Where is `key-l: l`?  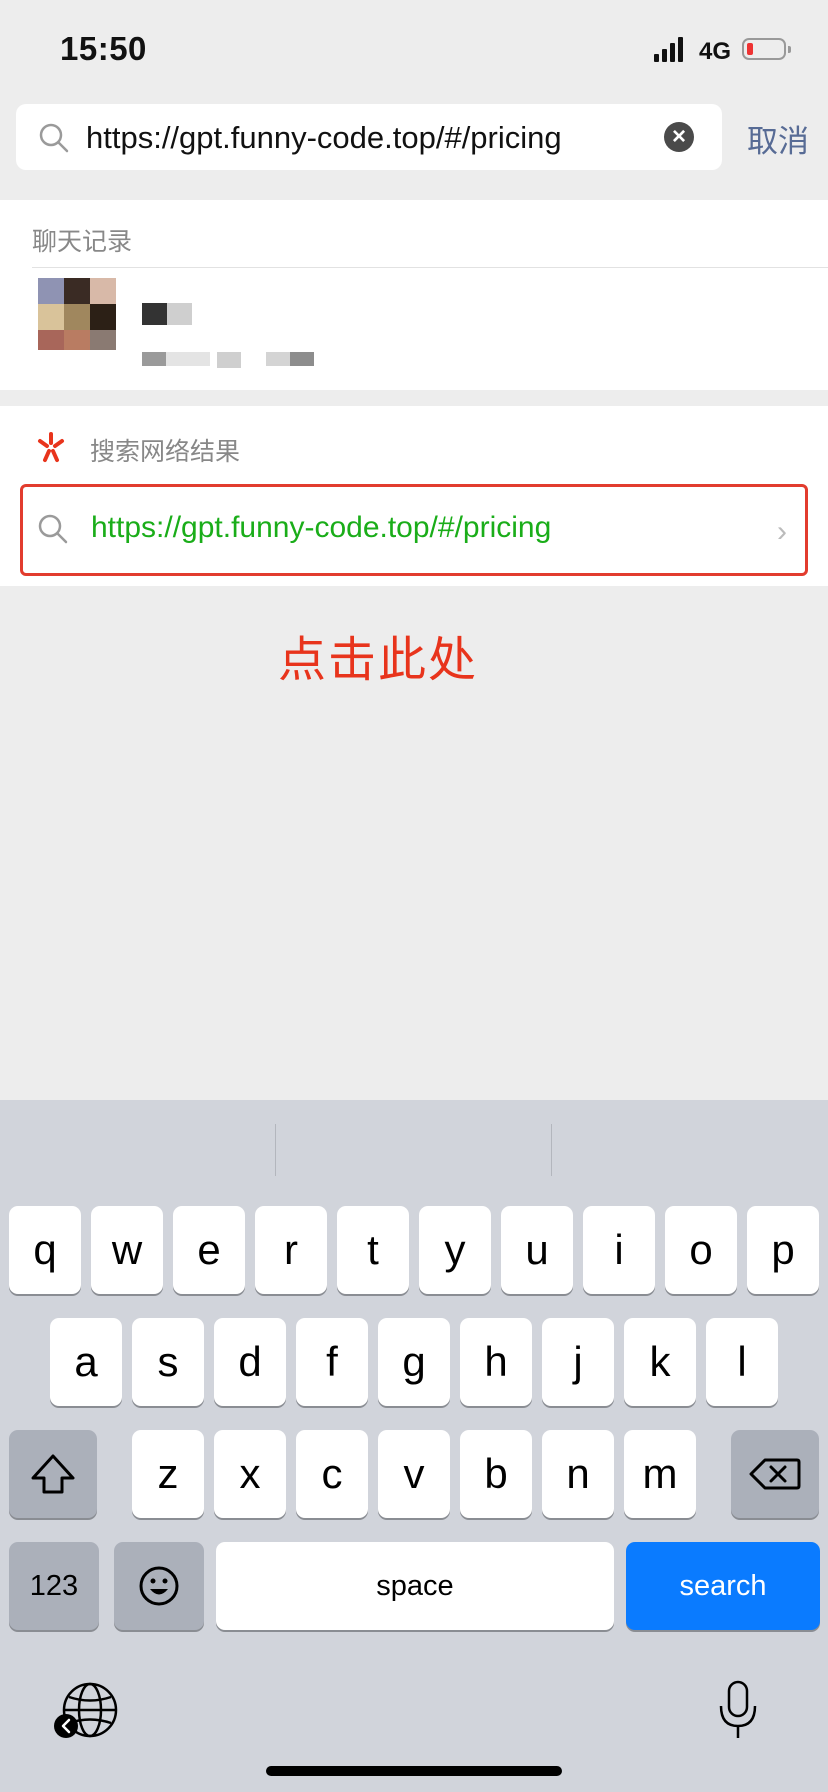
key-l: l is located at coordinates (742, 1362).